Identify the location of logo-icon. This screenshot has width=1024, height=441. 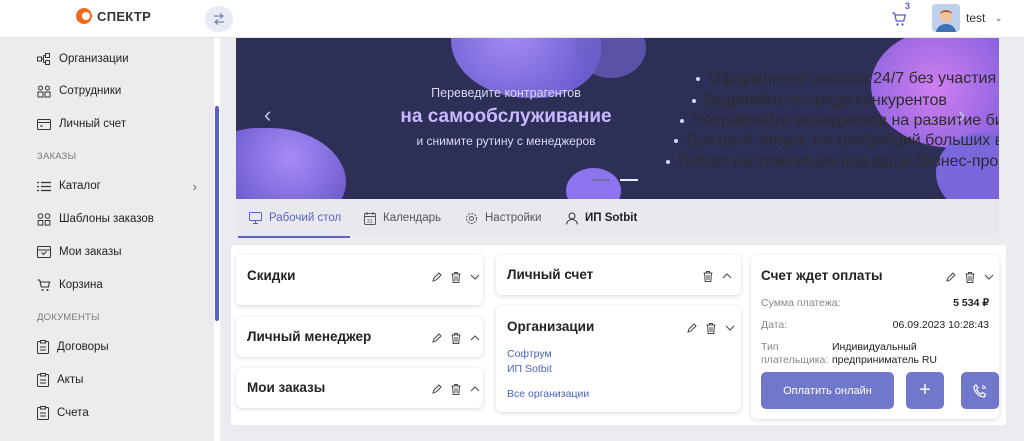
(84, 16).